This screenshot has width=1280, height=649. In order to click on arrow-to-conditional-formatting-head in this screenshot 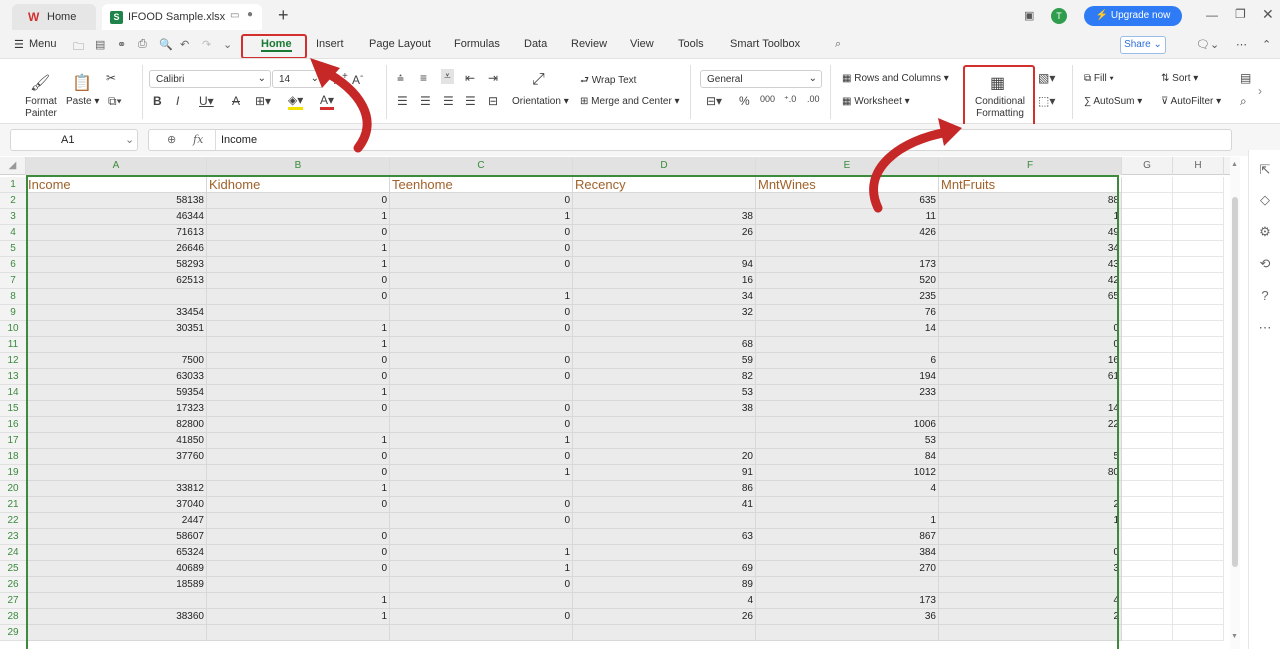, I will do `click(950, 132)`.